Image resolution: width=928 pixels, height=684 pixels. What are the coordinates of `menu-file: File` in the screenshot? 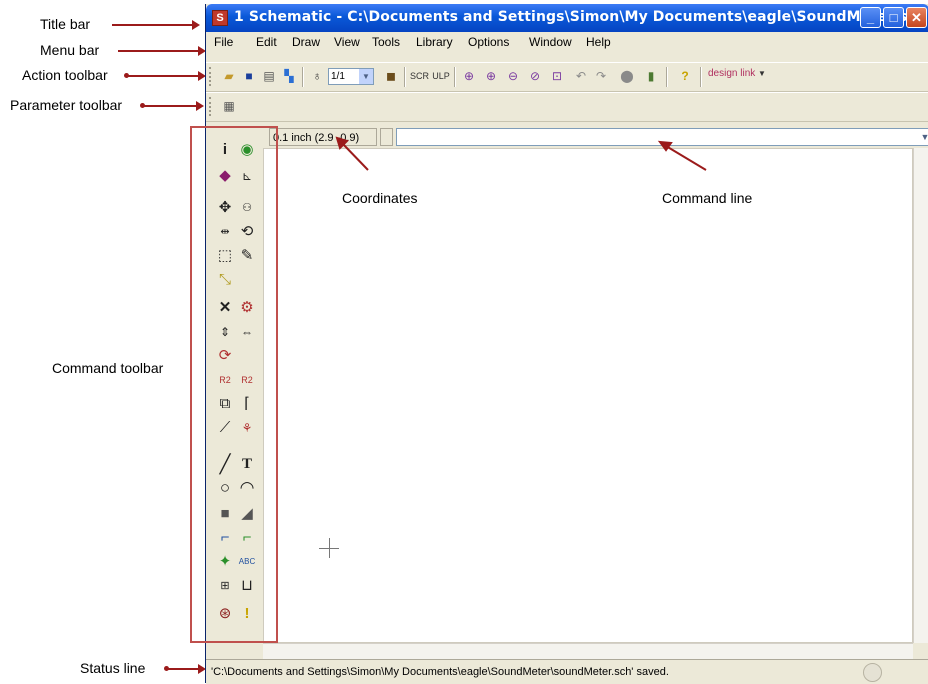 It's located at (223, 42).